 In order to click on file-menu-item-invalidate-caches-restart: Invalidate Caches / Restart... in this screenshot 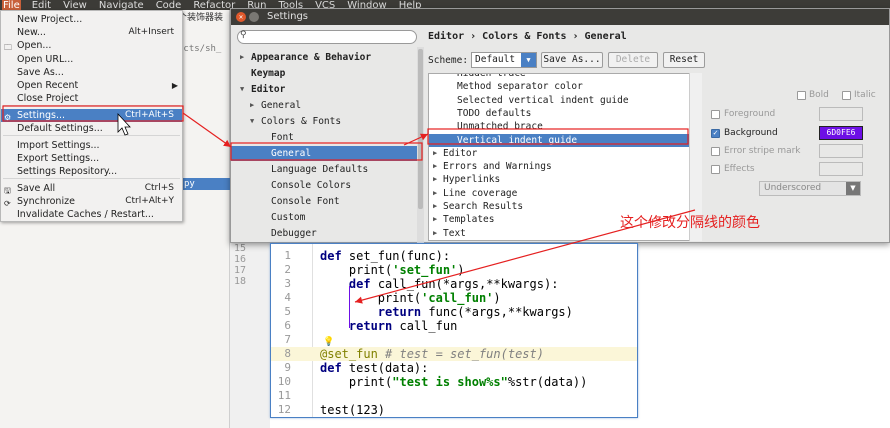, I will do `click(91, 214)`.